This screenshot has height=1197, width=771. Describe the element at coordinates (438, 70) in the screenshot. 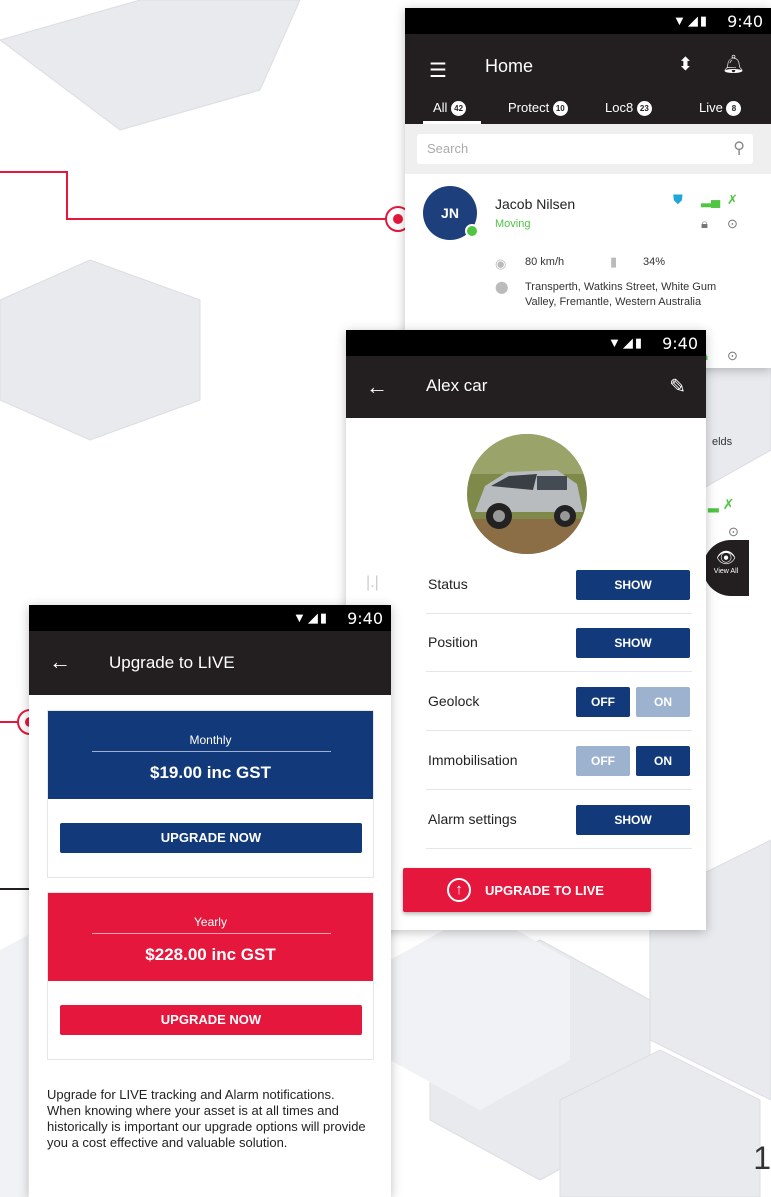

I see `menu-icon: ☰` at that location.